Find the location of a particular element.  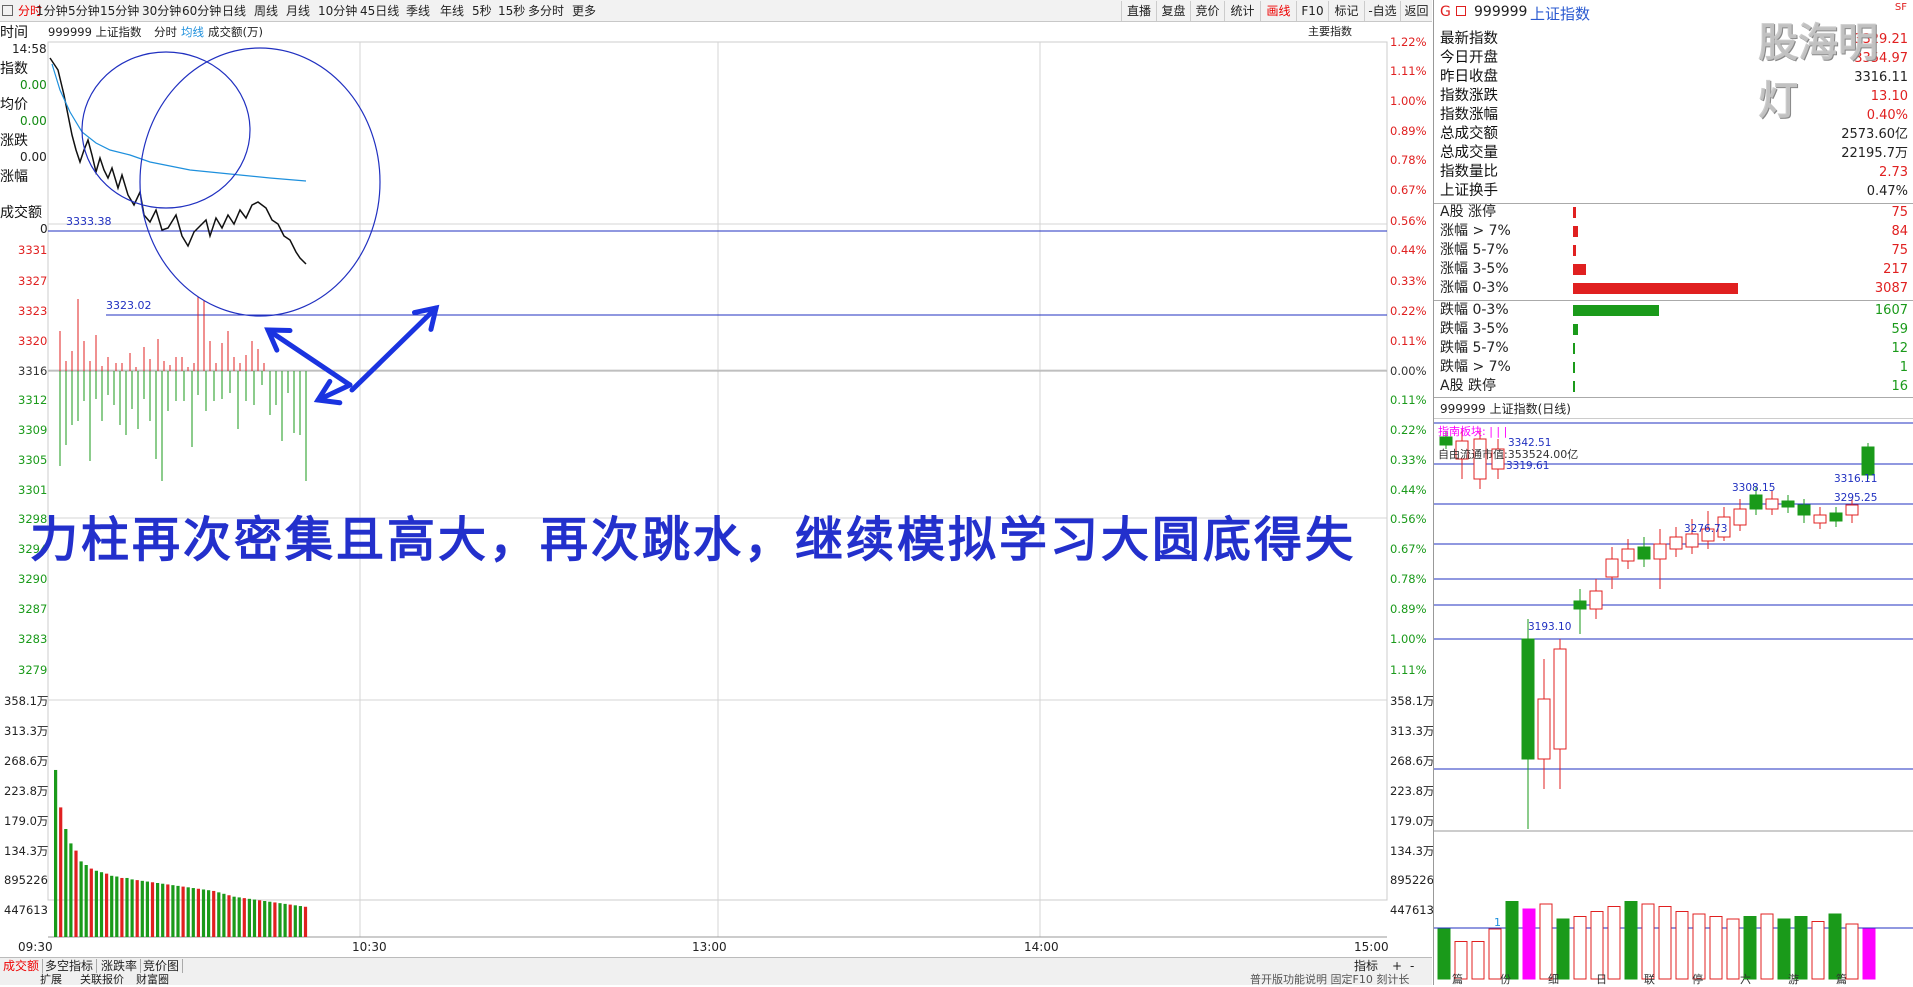

pct-tick-8: 0.33% is located at coordinates (1408, 281).